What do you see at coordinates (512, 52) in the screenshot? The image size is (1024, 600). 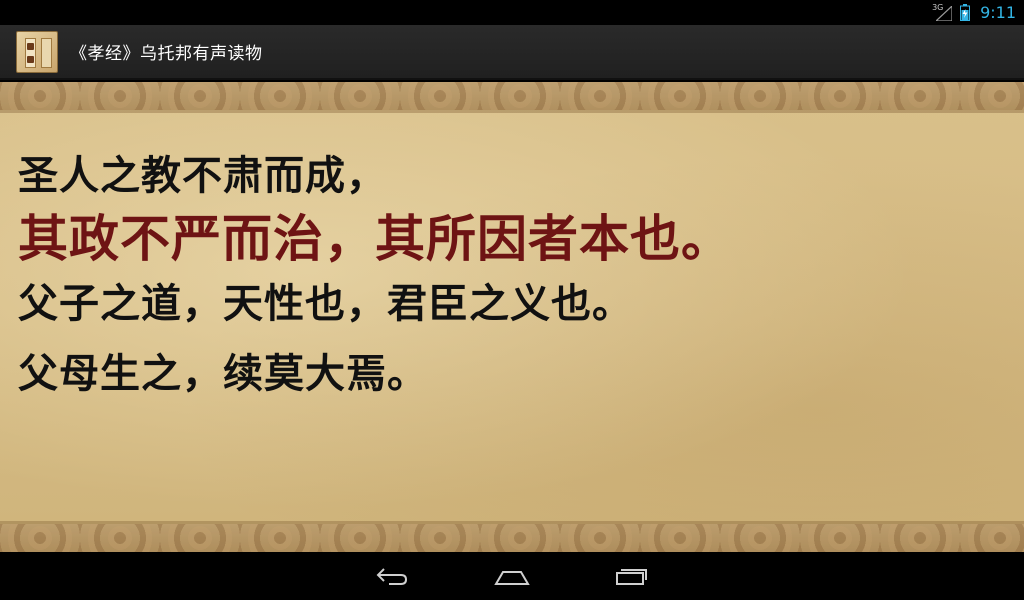 I see `action-bar: 《孝经》乌托邦有声读物` at bounding box center [512, 52].